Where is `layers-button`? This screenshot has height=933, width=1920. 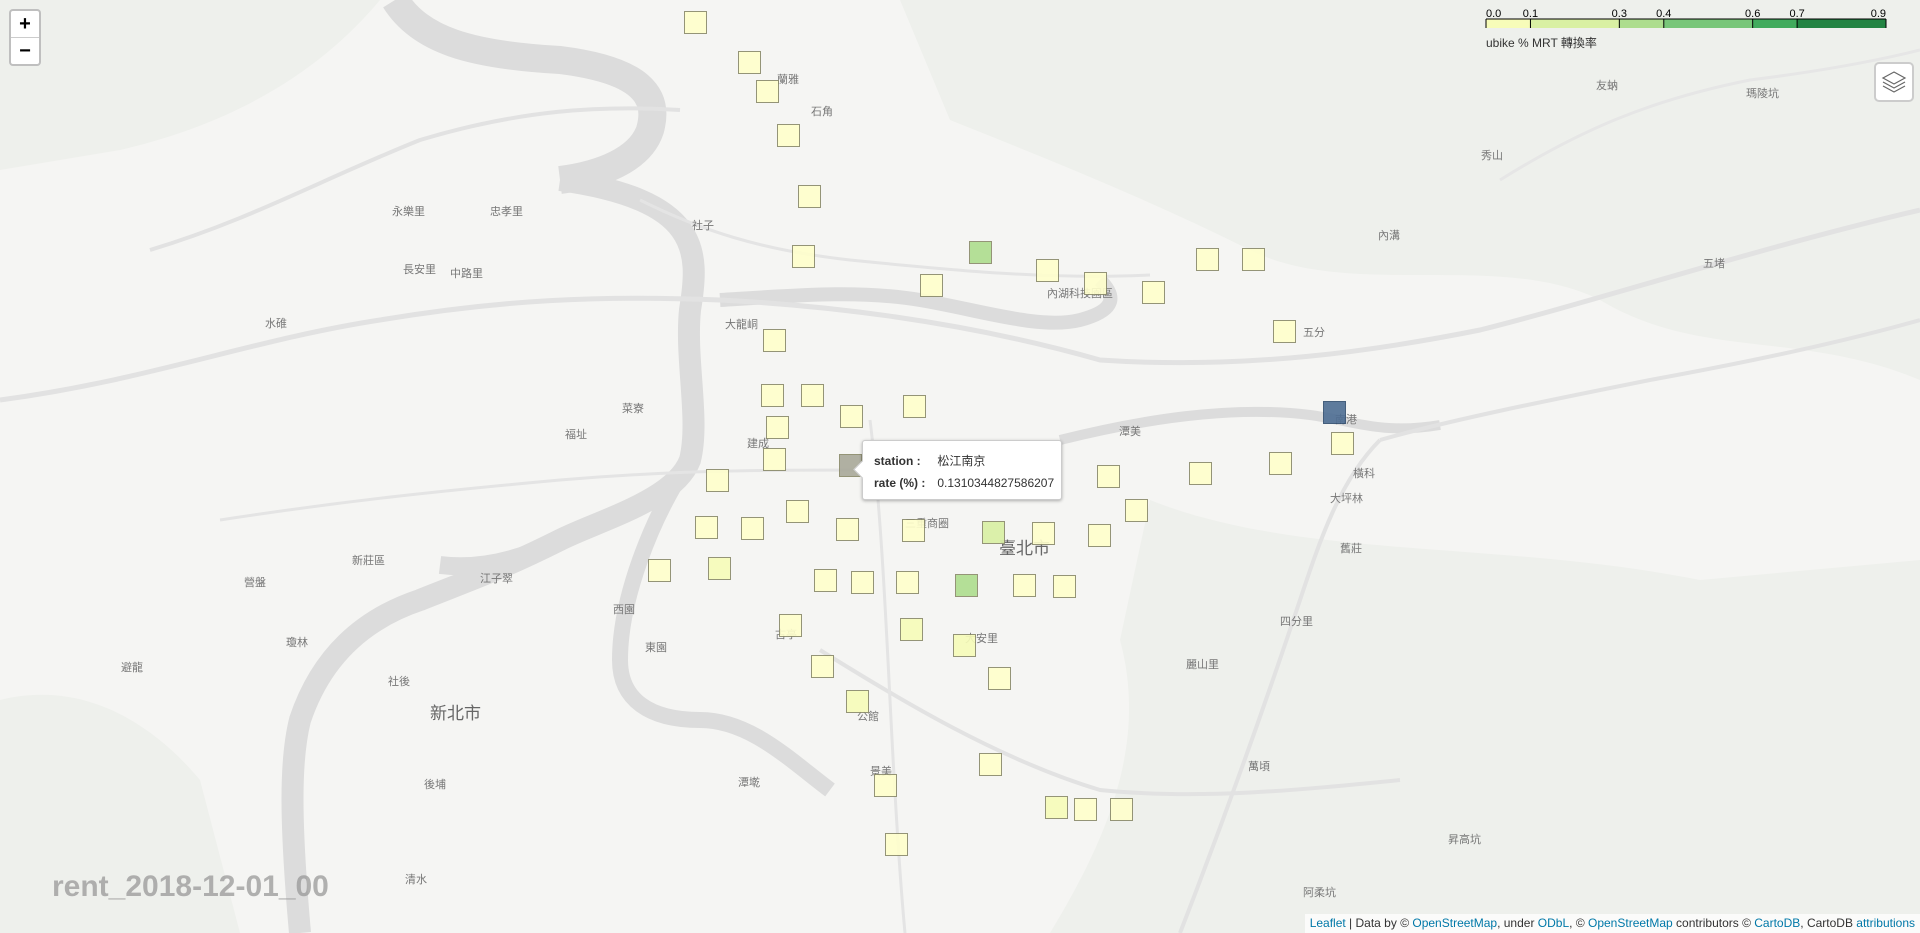 layers-button is located at coordinates (1894, 82).